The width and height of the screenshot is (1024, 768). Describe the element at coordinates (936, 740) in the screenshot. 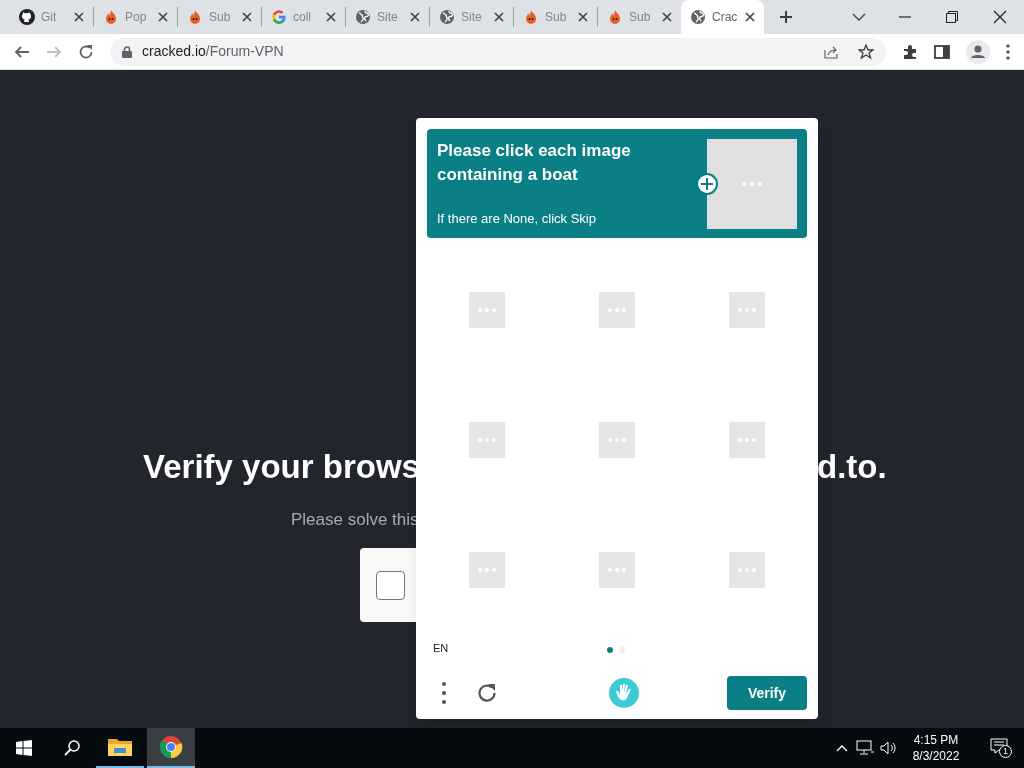

I see `clock-time: 4:15 PM` at that location.